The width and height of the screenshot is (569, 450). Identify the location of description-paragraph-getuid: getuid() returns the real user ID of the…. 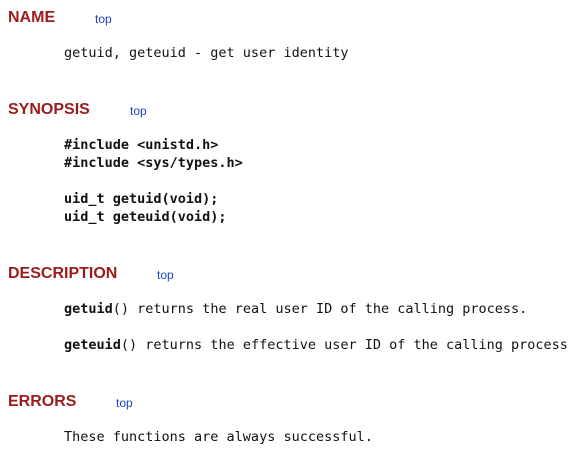
(295, 309).